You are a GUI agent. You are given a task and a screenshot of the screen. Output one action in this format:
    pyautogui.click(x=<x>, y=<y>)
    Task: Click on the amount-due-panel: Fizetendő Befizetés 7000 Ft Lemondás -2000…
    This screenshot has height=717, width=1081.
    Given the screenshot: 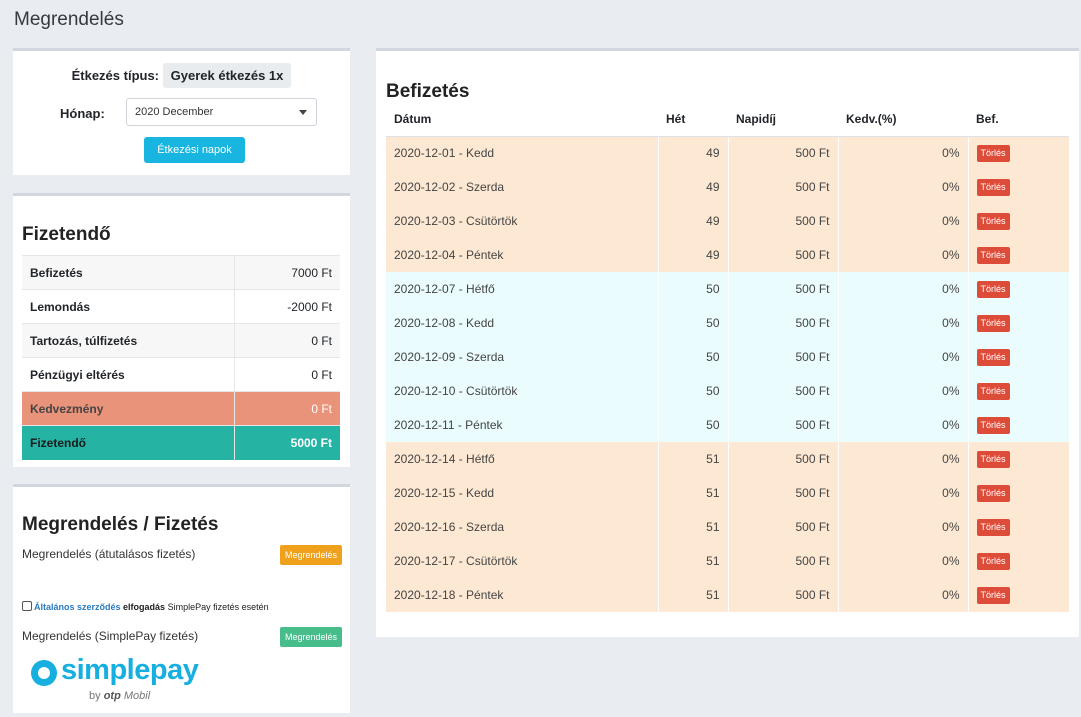 What is the action you would take?
    pyautogui.click(x=181, y=330)
    